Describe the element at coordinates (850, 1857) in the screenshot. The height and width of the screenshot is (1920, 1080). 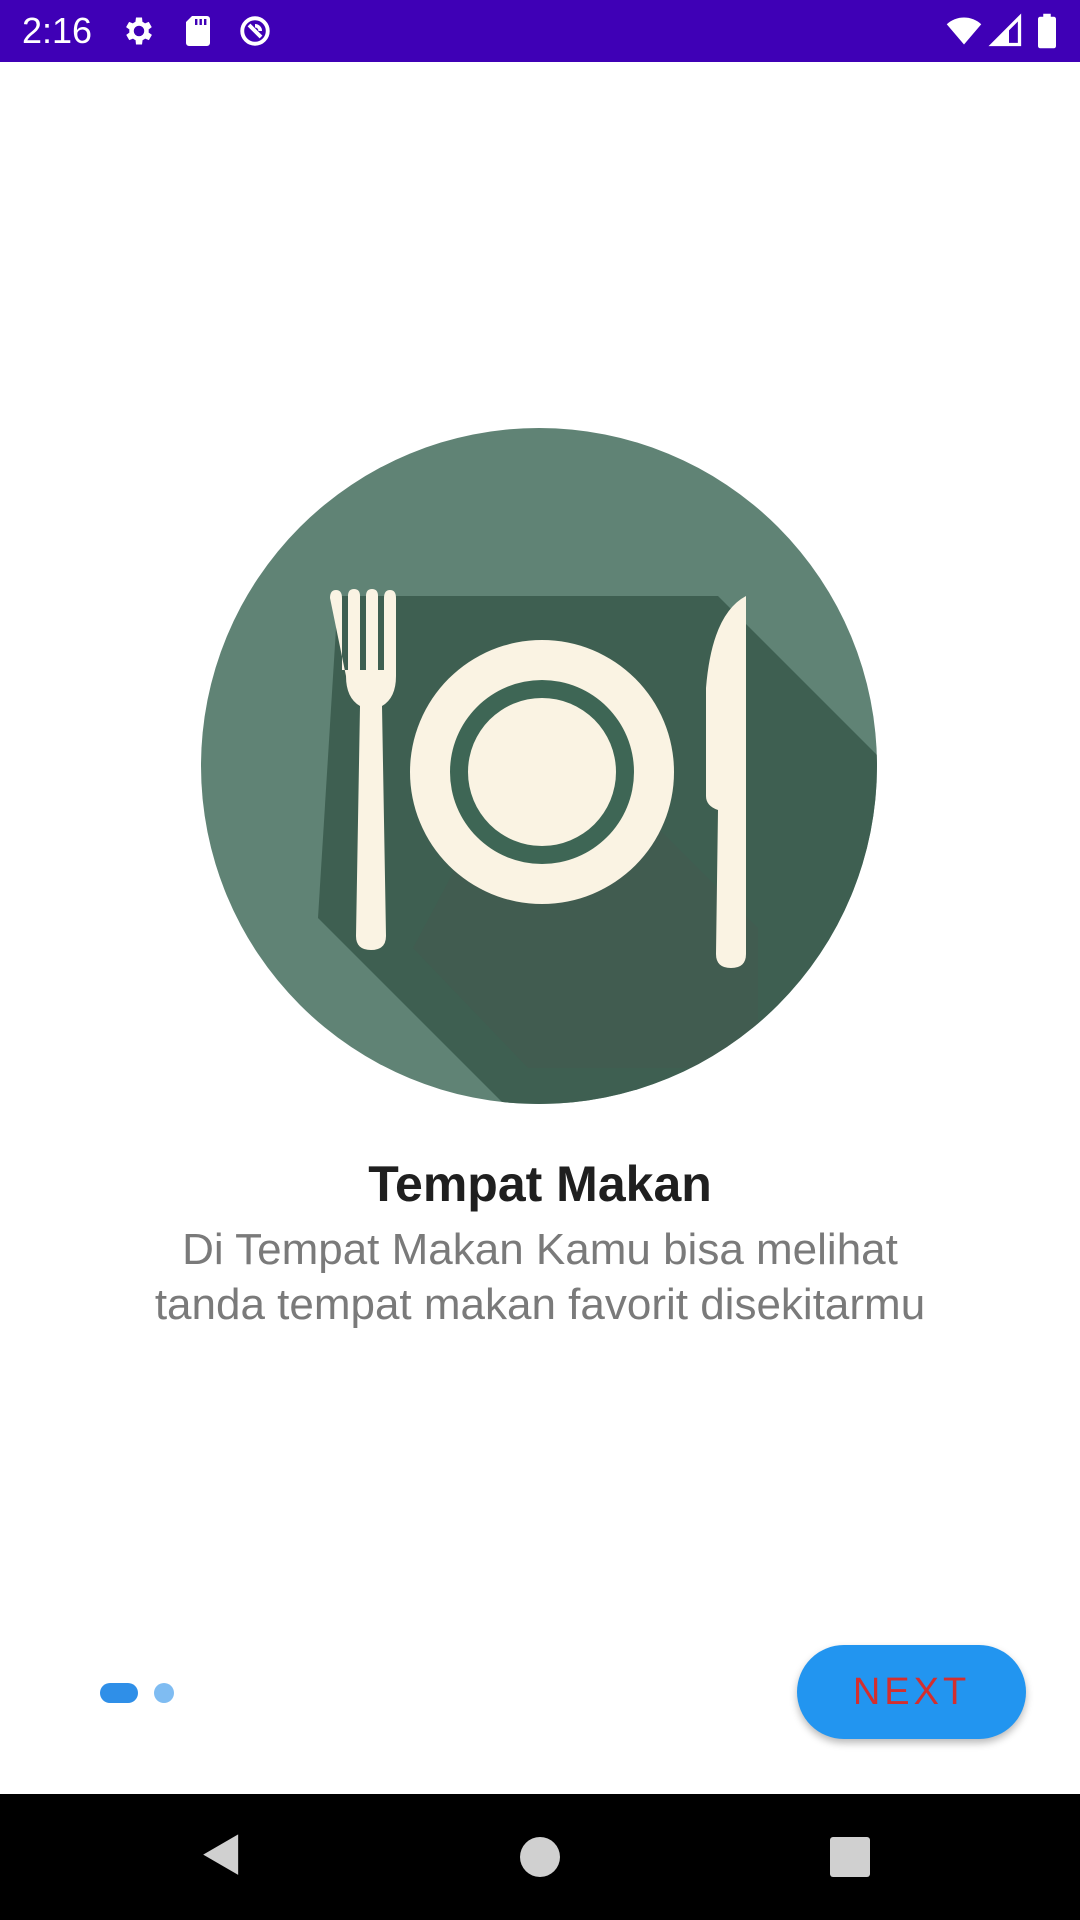
I see `recents-icon` at that location.